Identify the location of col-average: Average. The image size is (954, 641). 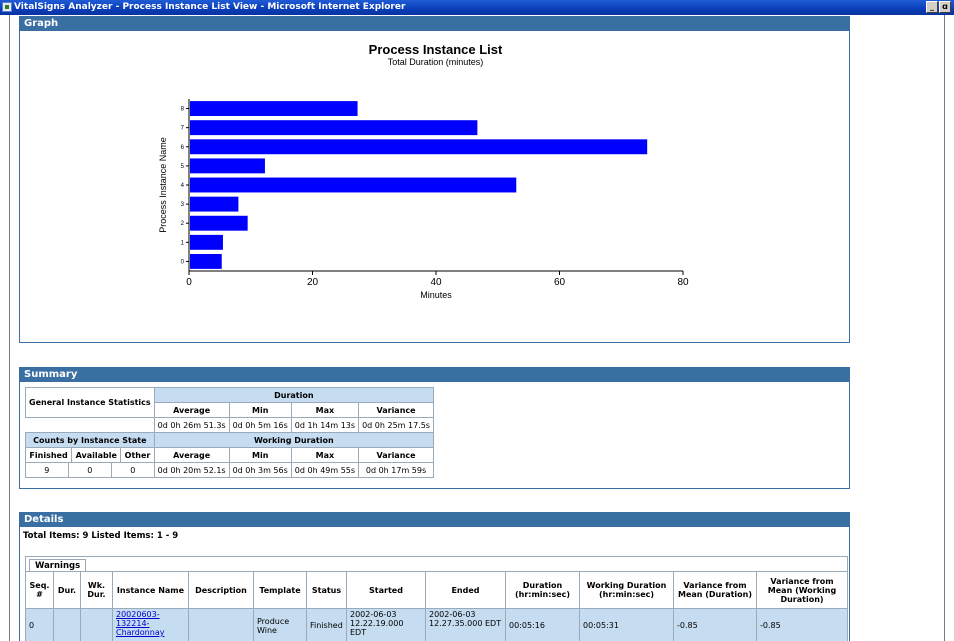
(191, 410).